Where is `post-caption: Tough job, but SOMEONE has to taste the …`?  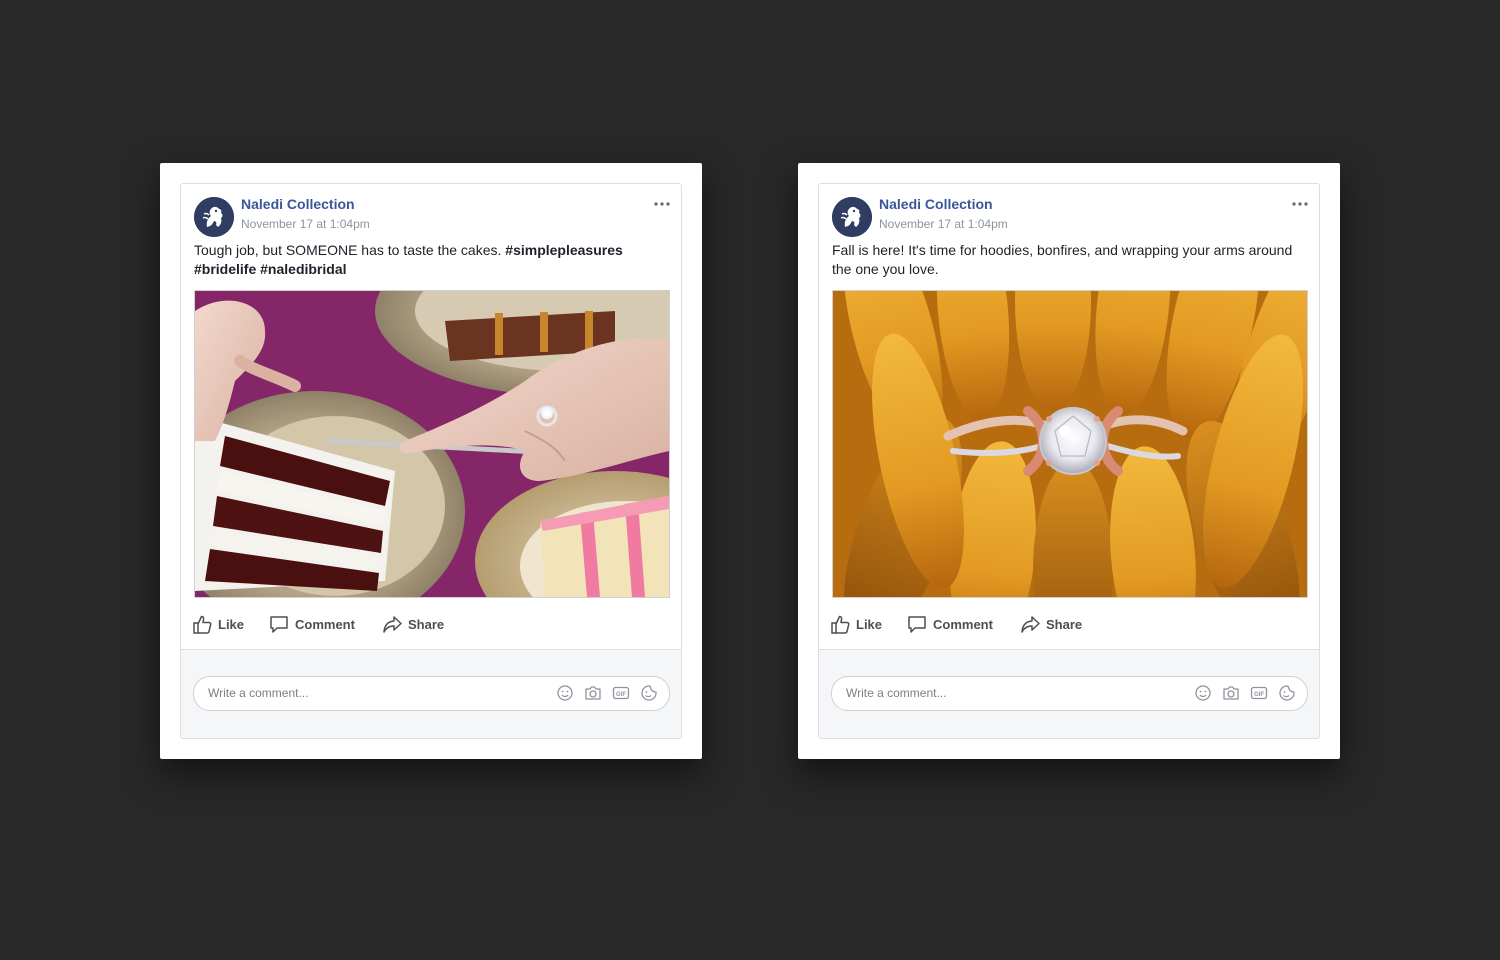
post-caption: Tough job, but SOMEONE has to taste the … is located at coordinates (429, 260).